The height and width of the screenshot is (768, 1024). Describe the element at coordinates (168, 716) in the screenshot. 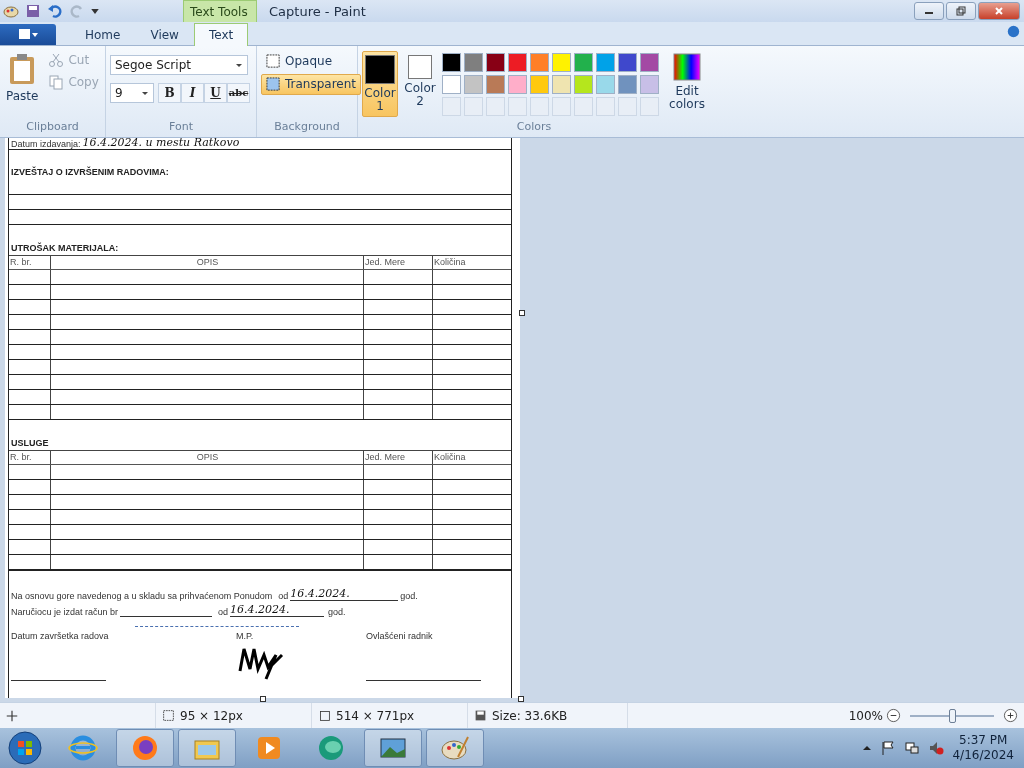

I see `selection-icon` at that location.